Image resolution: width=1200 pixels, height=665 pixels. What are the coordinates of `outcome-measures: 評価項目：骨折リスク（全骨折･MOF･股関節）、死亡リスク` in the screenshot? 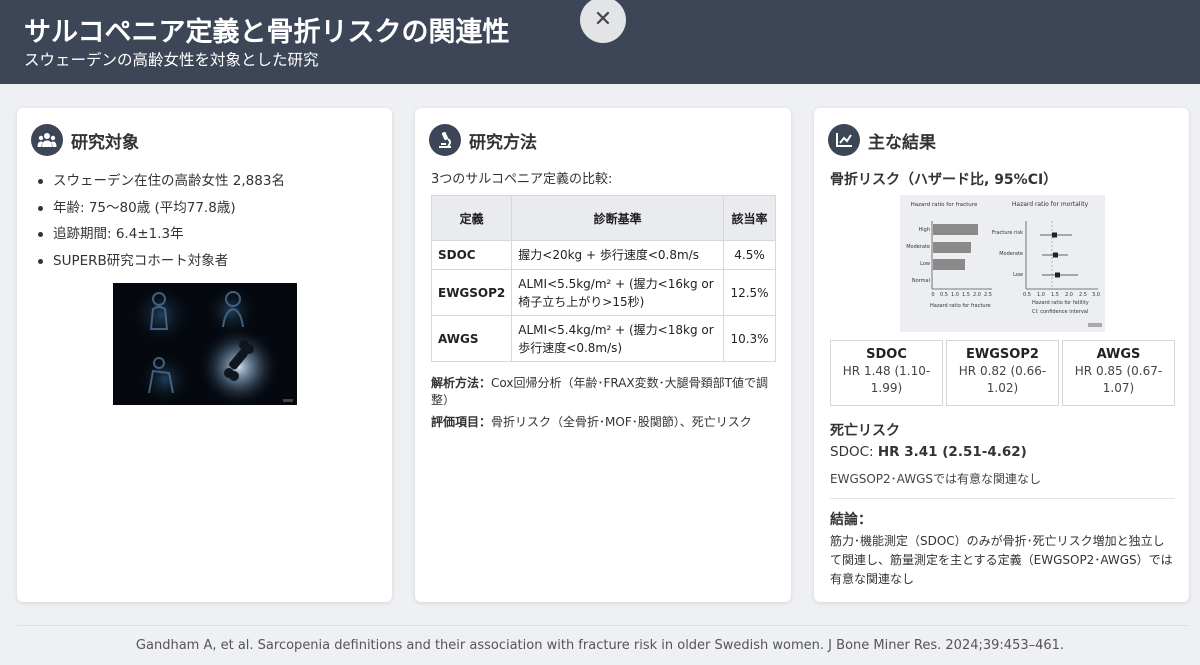 It's located at (603, 422).